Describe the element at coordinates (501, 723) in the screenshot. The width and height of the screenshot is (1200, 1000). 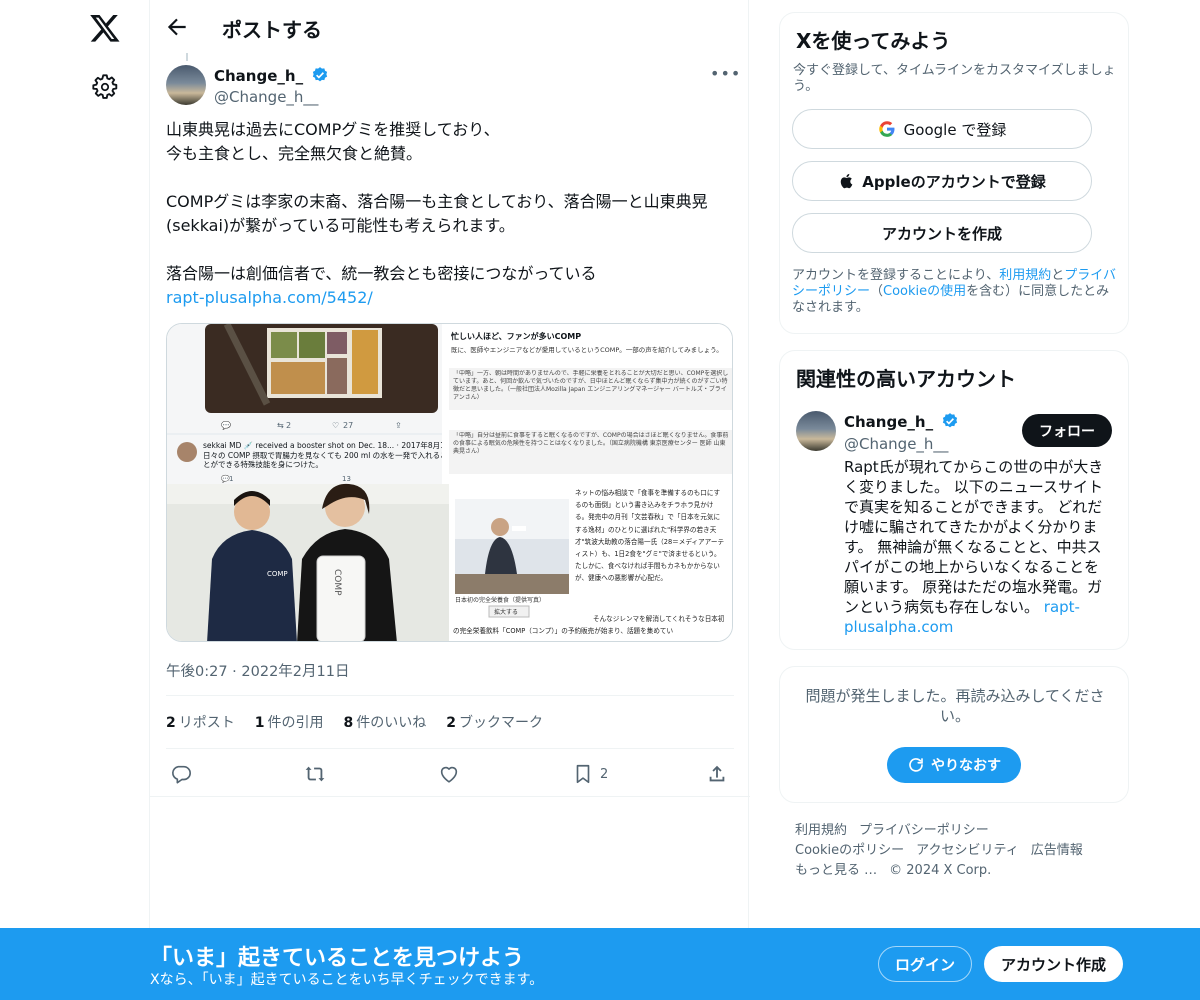
I see `stat-label: ブックマーク` at that location.